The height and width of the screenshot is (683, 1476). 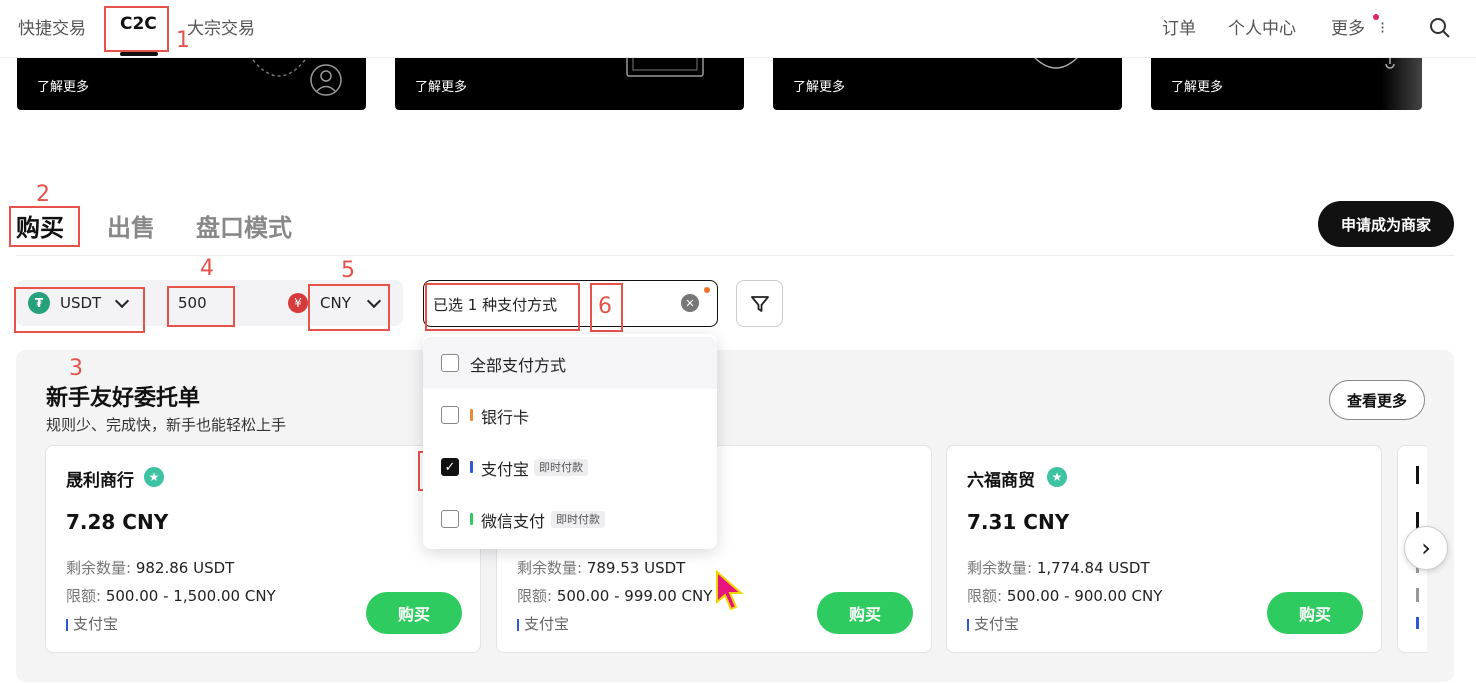 I want to click on payment-select-label: 已选 1 种支付方式, so click(x=495, y=304).